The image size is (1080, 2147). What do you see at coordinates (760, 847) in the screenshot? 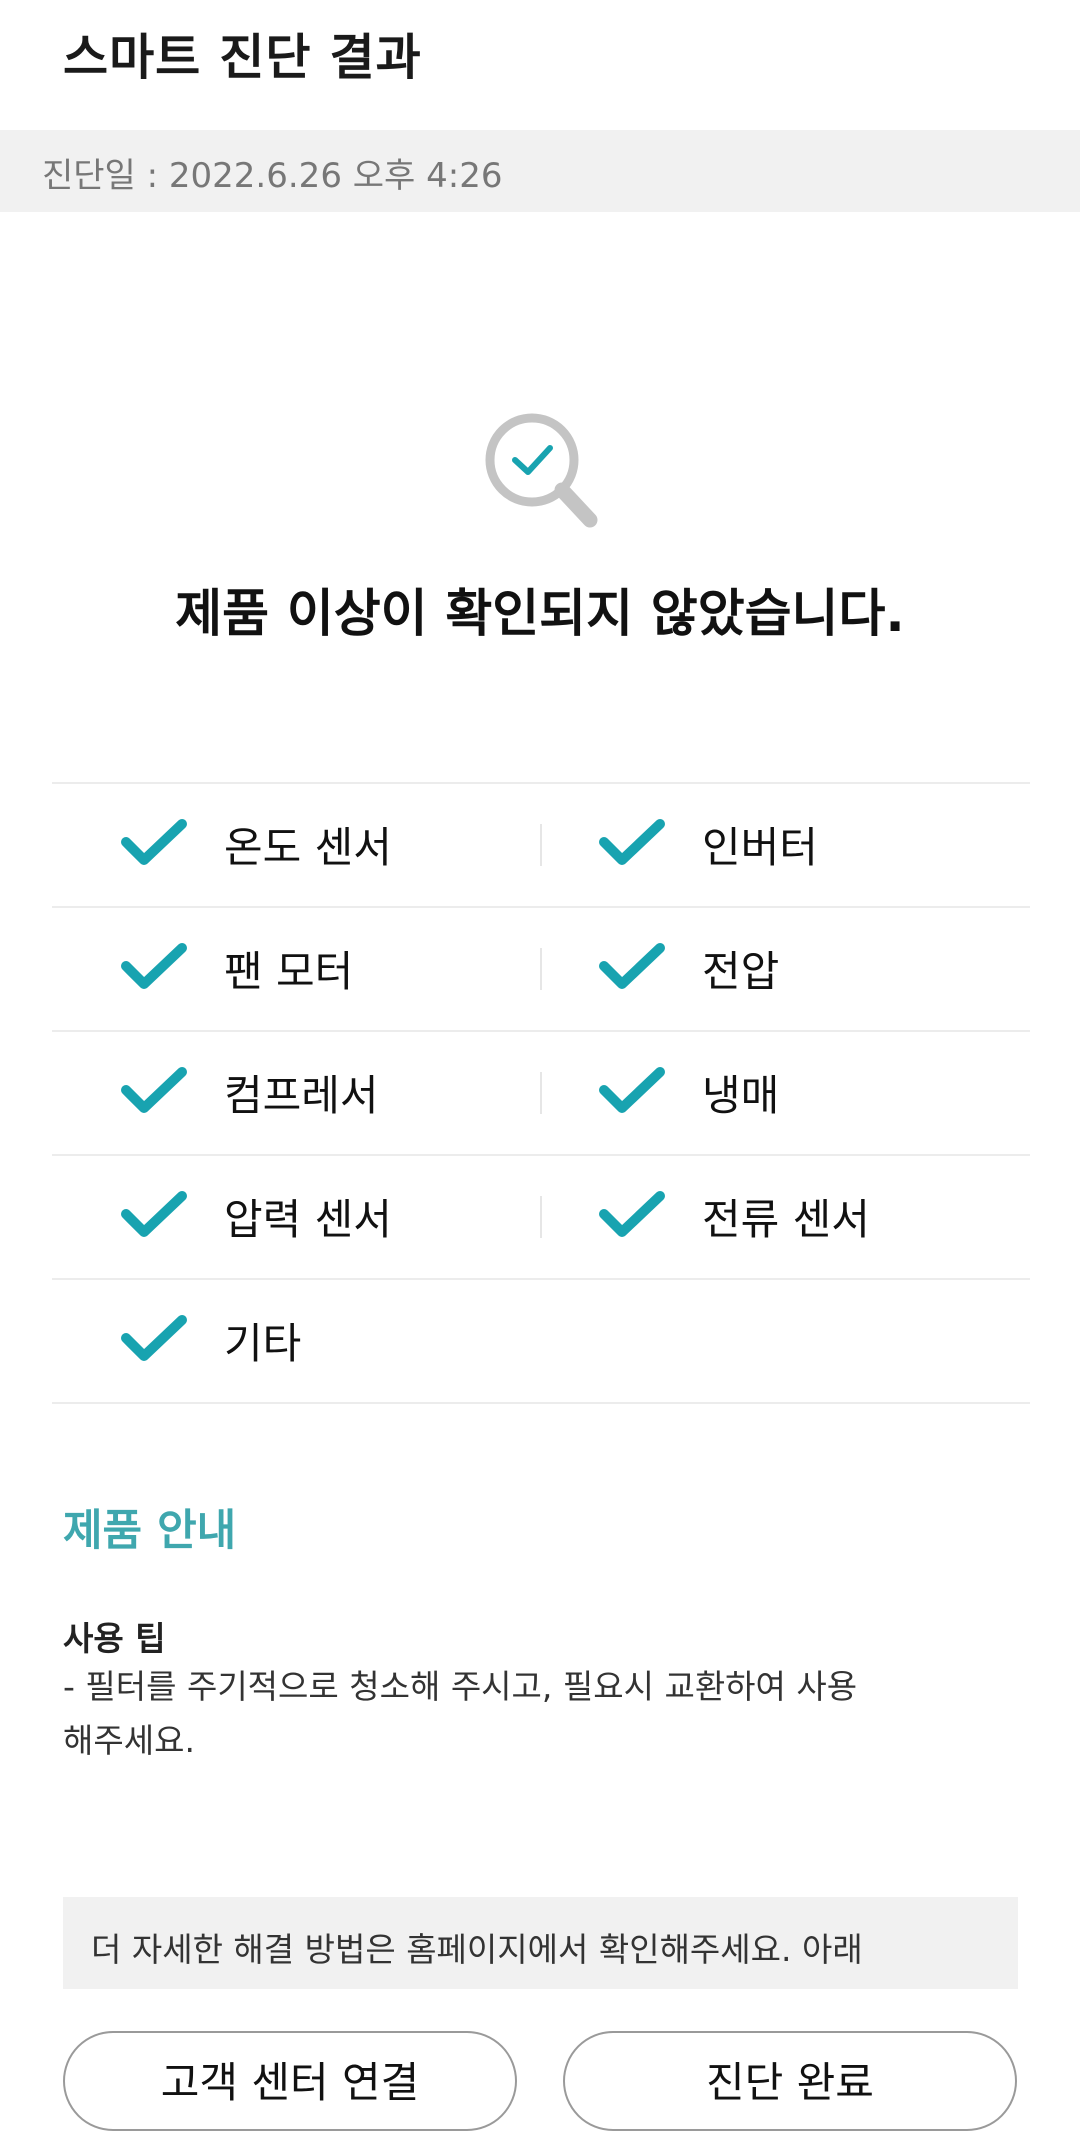
I see `check-item-label: 인버터` at bounding box center [760, 847].